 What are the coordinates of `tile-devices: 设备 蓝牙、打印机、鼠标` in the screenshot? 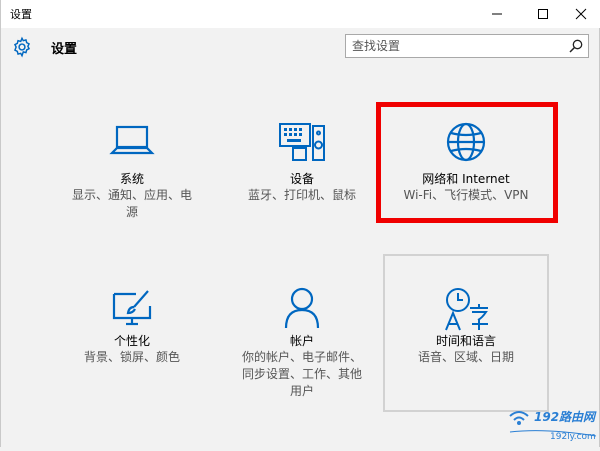 It's located at (302, 167).